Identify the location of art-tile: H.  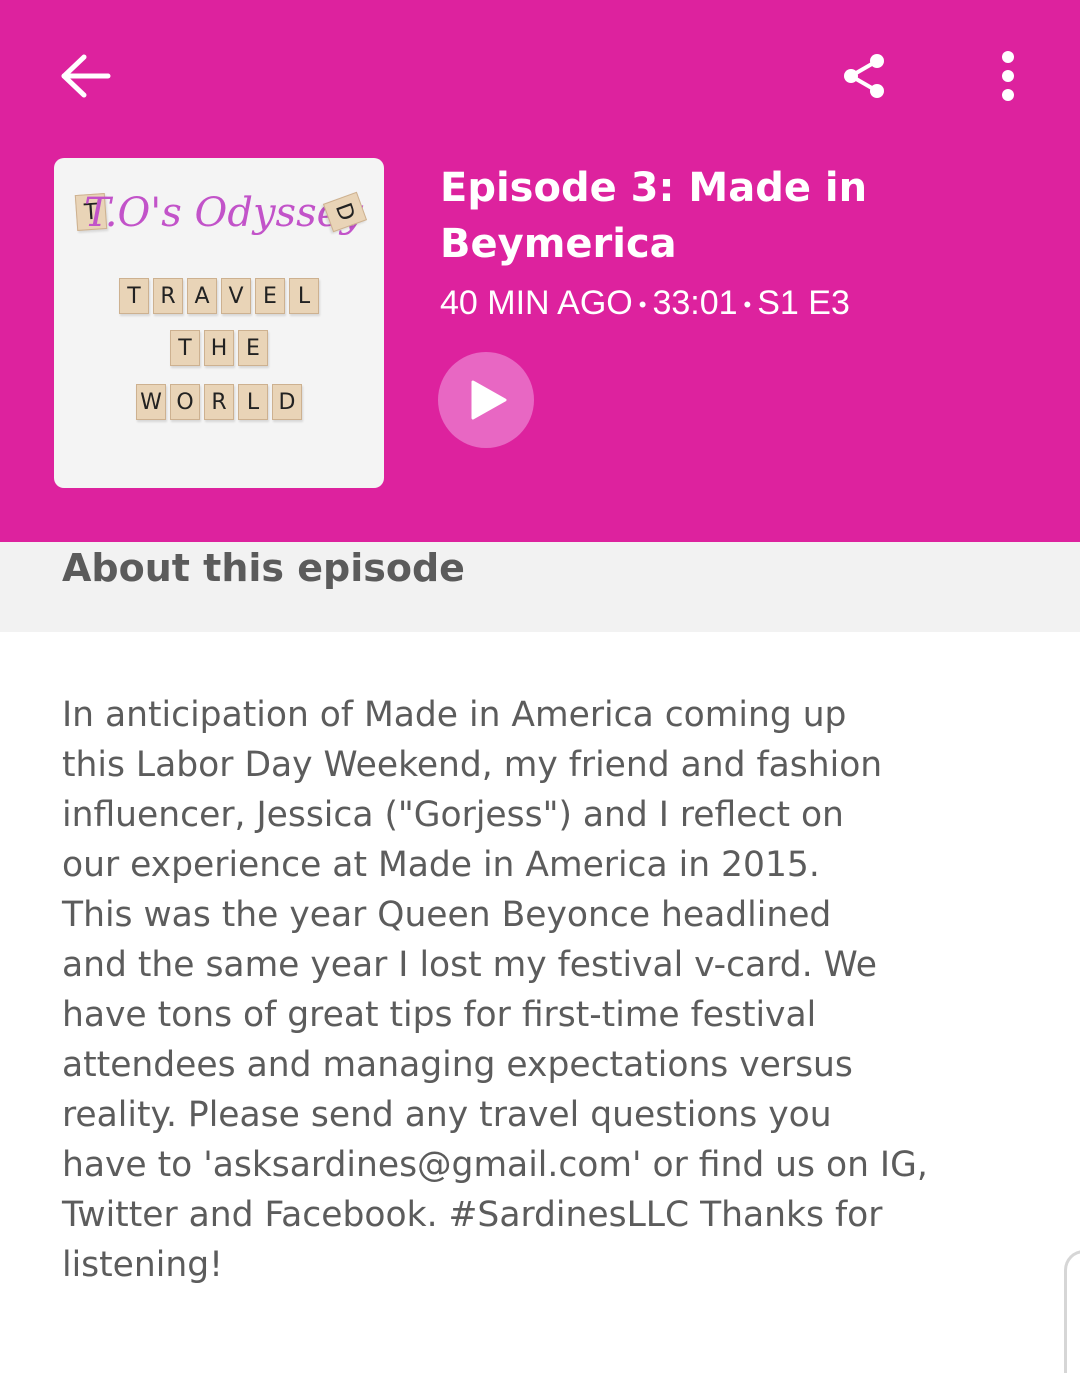
(219, 348).